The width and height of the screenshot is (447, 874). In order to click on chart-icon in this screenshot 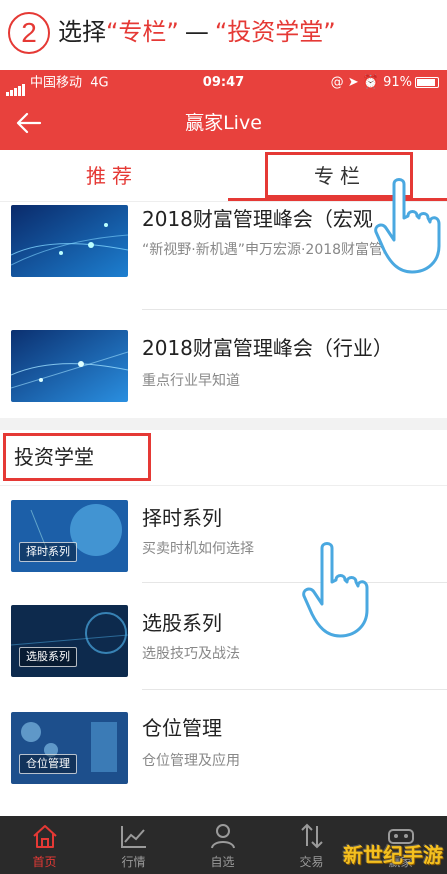, I will do `click(133, 837)`.